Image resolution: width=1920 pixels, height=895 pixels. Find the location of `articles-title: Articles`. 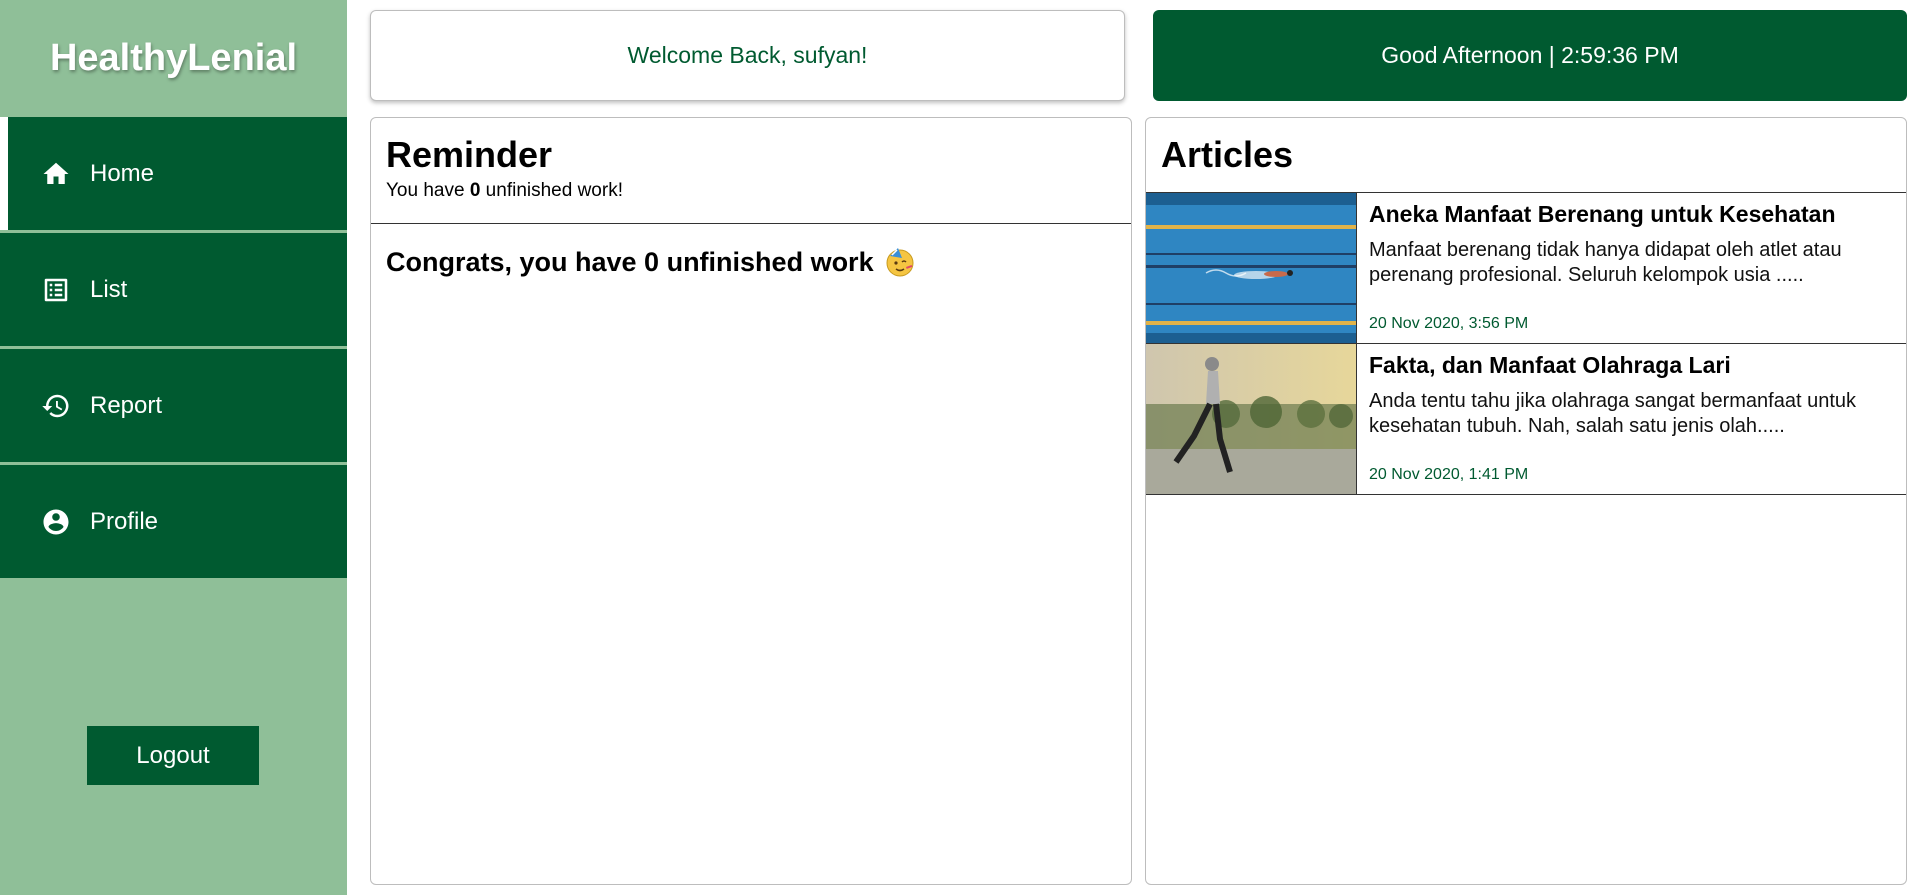

articles-title: Articles is located at coordinates (1227, 154).